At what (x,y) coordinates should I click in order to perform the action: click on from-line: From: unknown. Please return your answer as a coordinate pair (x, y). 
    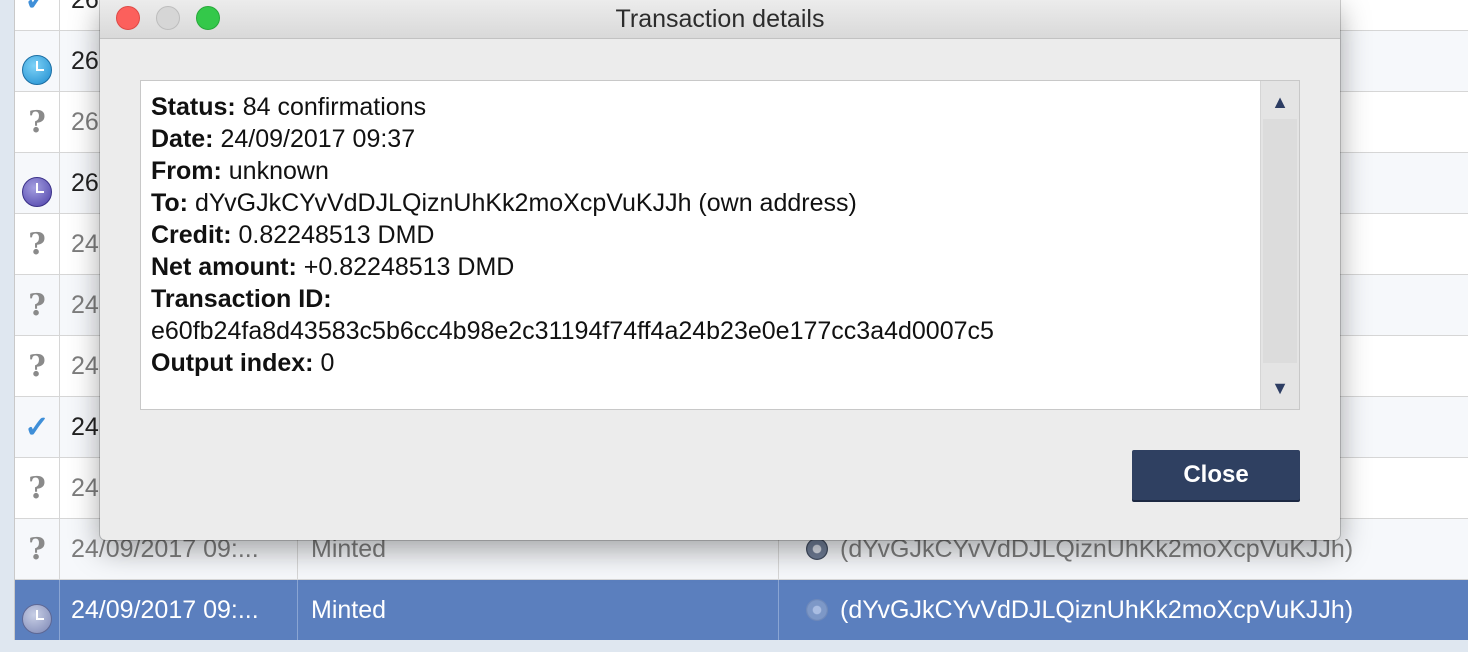
    Looking at the image, I should click on (703, 171).